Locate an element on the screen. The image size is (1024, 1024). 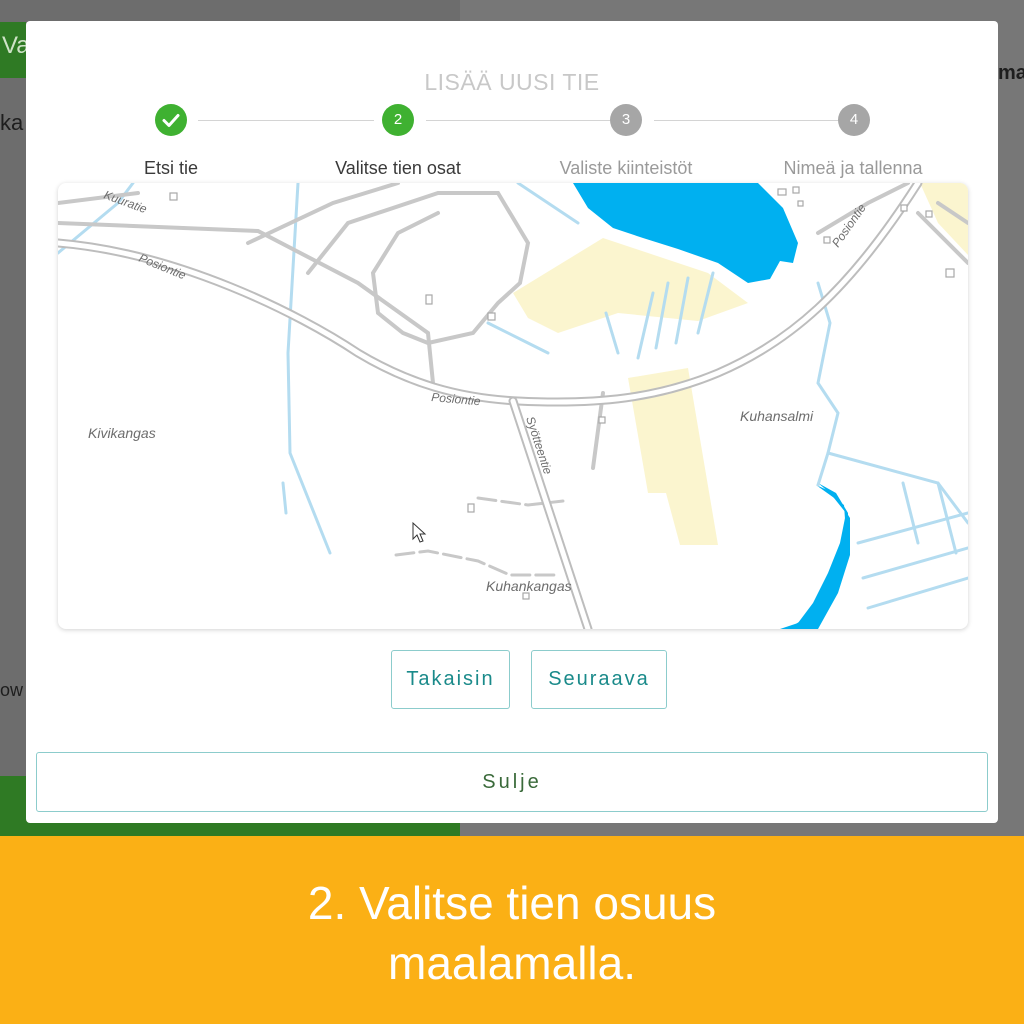
map-track is located at coordinates (476, 563).